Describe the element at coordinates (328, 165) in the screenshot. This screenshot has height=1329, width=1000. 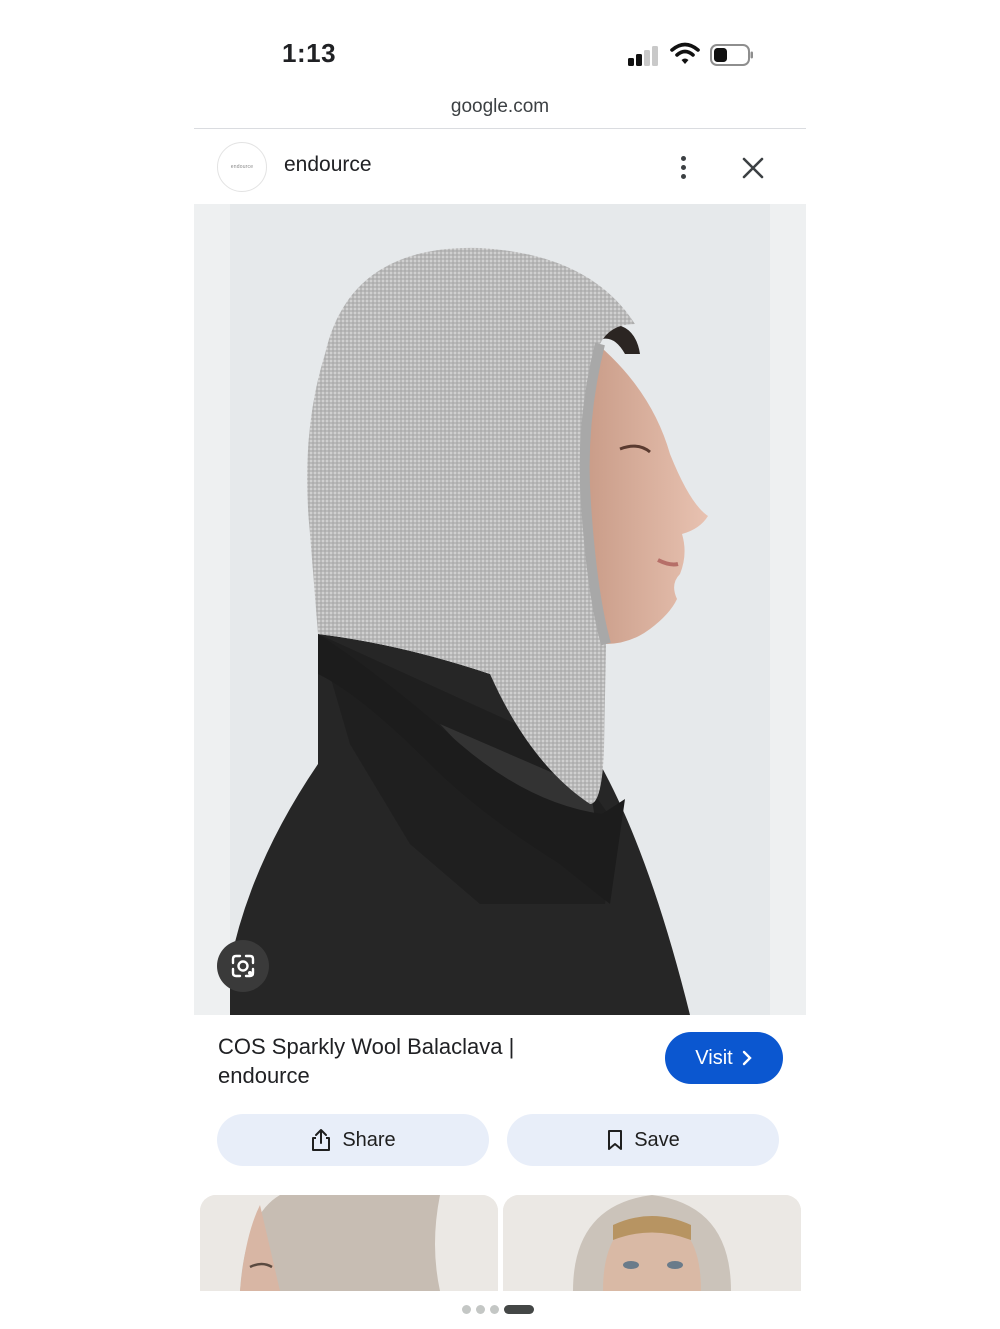
I see `source-name: endource` at that location.